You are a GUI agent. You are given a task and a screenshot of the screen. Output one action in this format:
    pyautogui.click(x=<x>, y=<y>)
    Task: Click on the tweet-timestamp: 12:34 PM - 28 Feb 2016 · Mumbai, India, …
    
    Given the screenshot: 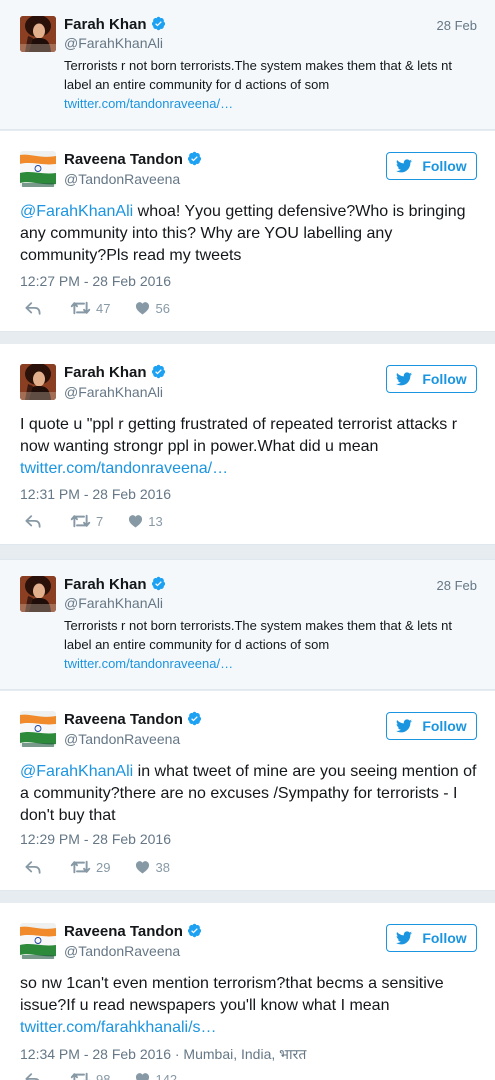 What is the action you would take?
    pyautogui.click(x=163, y=1054)
    